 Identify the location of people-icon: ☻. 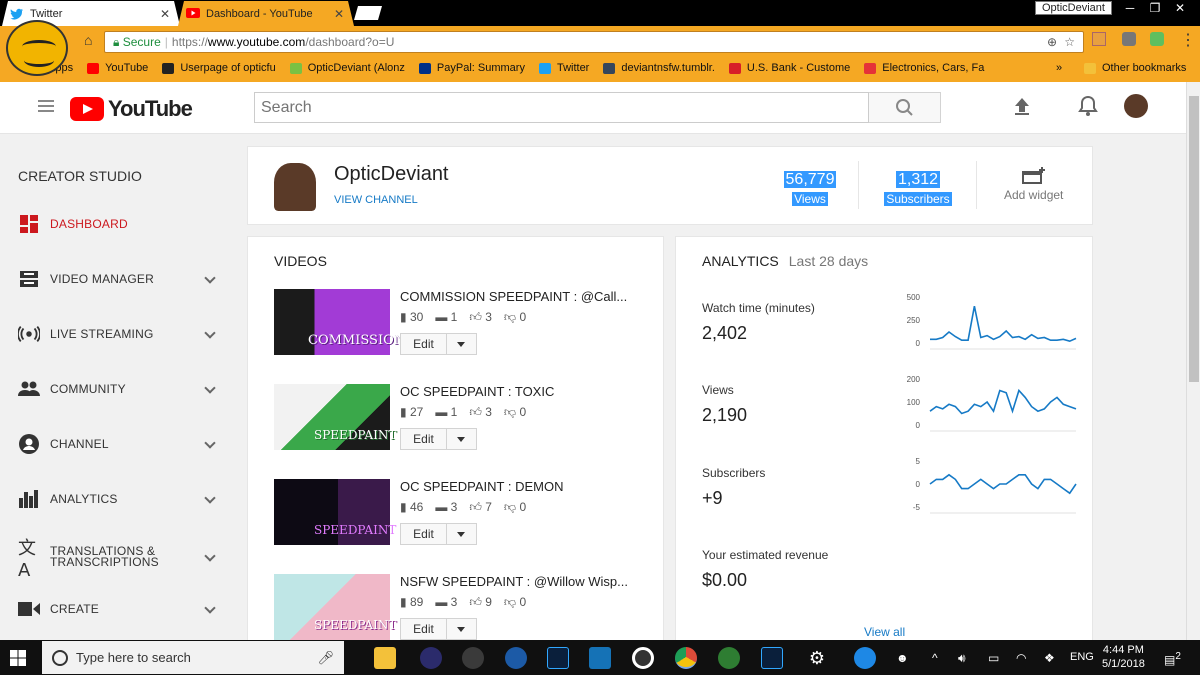
(902, 658).